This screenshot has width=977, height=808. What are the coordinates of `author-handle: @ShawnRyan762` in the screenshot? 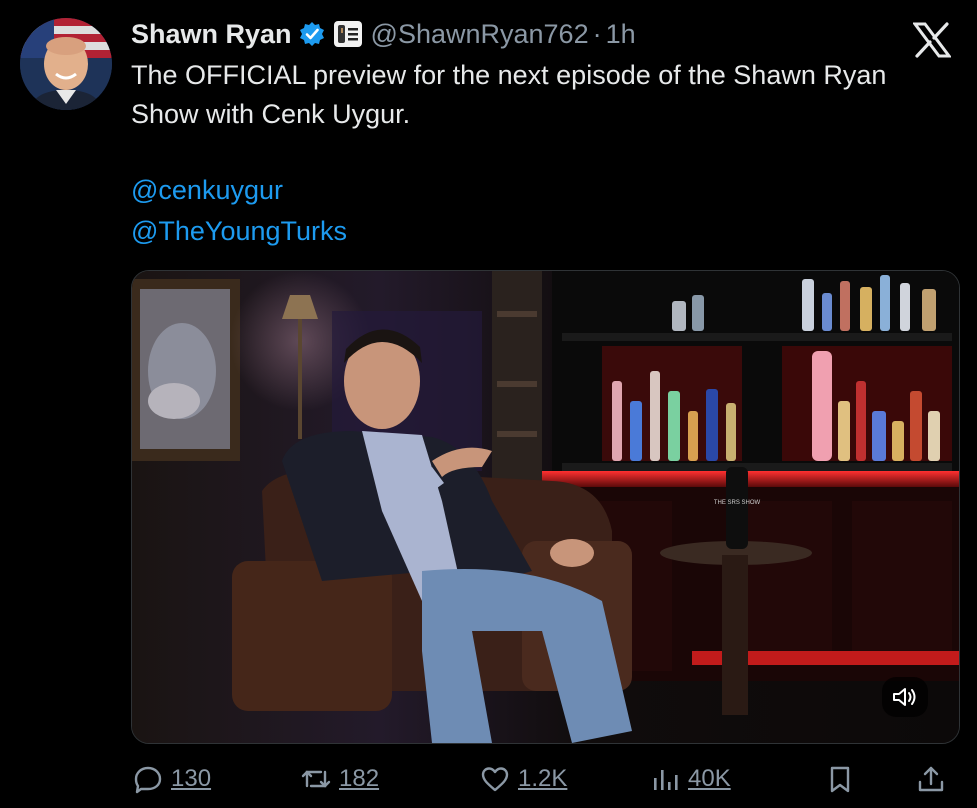 It's located at (480, 34).